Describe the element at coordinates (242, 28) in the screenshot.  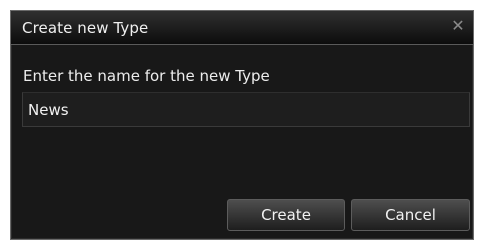
I see `dialog-titlebar: Create new Type ✕` at that location.